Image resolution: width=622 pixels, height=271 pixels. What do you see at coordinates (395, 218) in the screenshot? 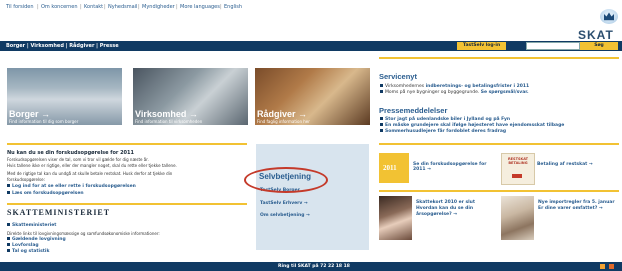
I see `tile-skattekort-image` at bounding box center [395, 218].